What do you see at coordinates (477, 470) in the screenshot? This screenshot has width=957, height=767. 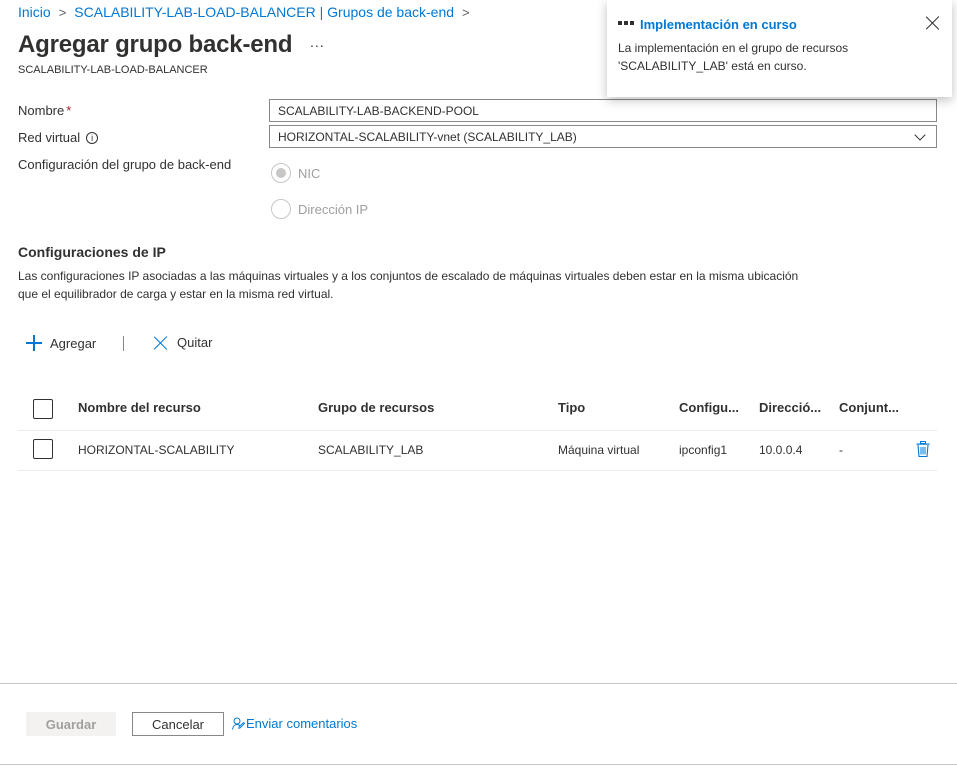 I see `table-row-divider` at bounding box center [477, 470].